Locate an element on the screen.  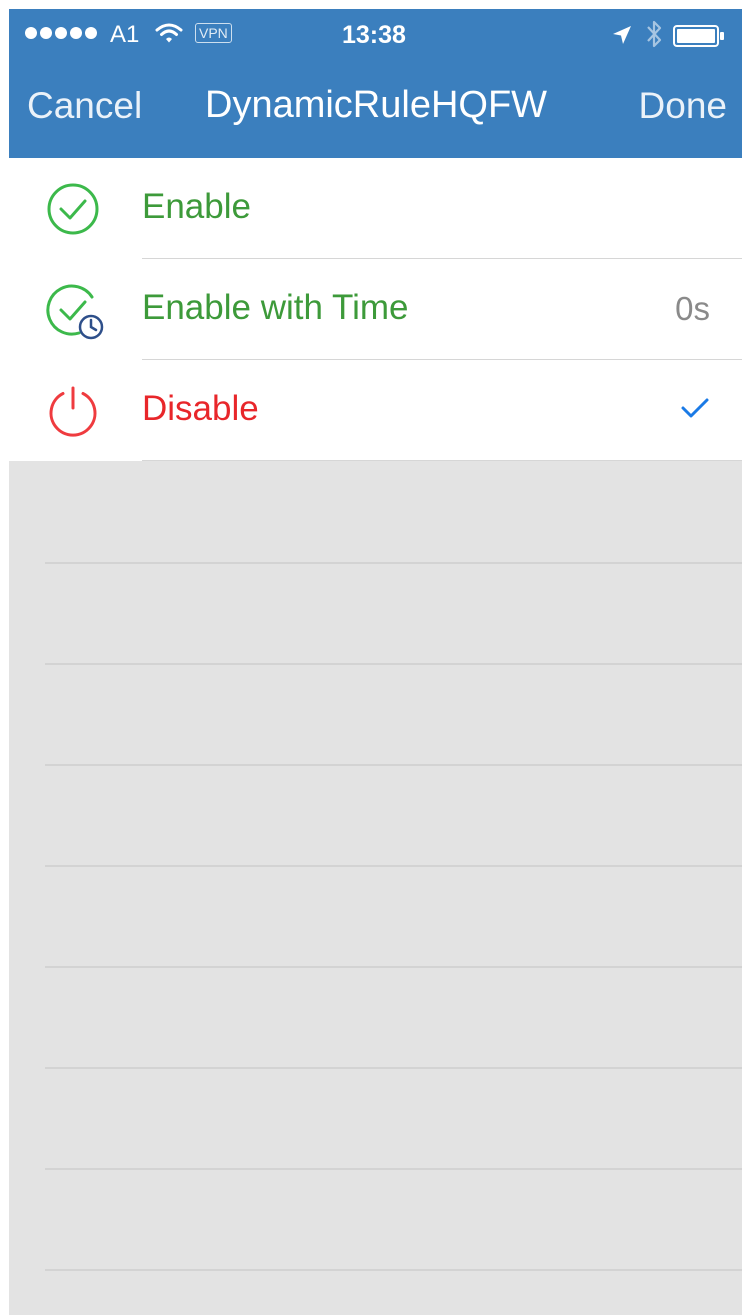
option-label: Enable with Time is located at coordinates (275, 307).